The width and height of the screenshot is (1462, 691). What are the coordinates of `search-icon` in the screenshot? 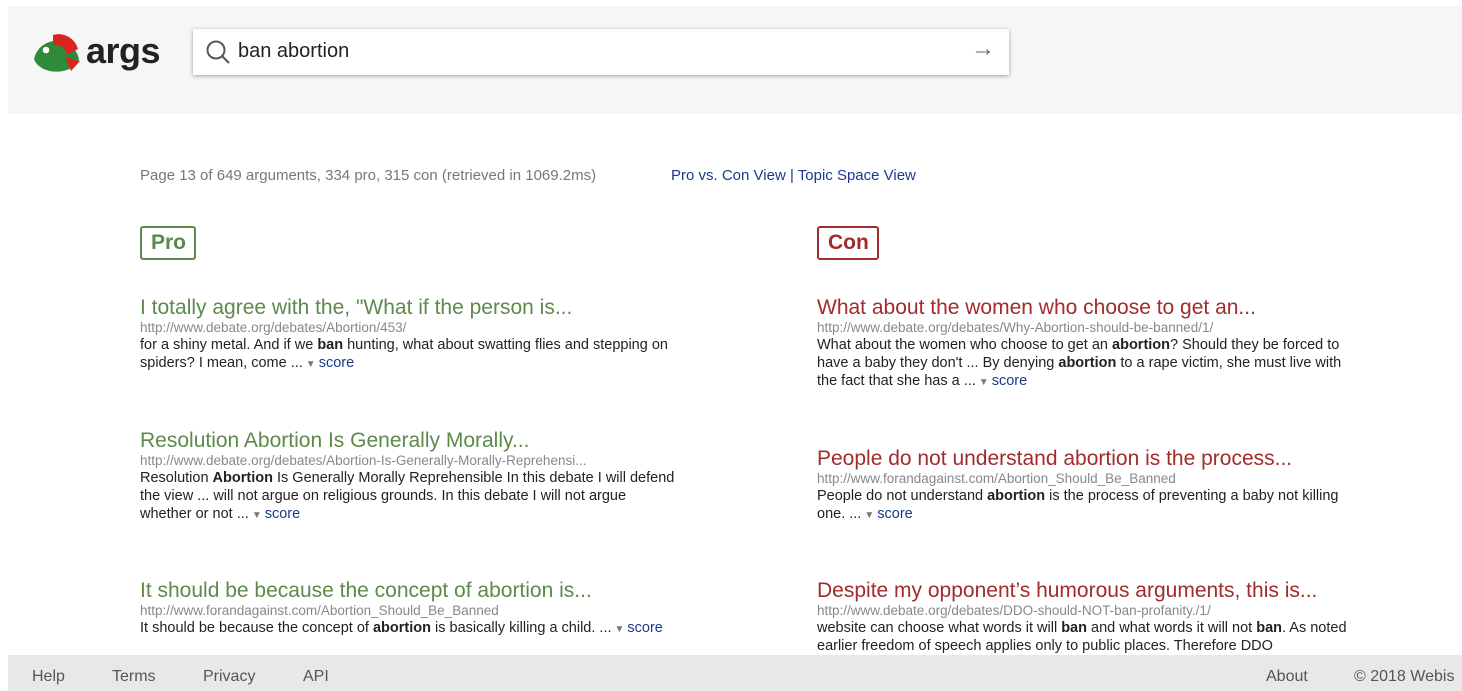 It's located at (218, 52).